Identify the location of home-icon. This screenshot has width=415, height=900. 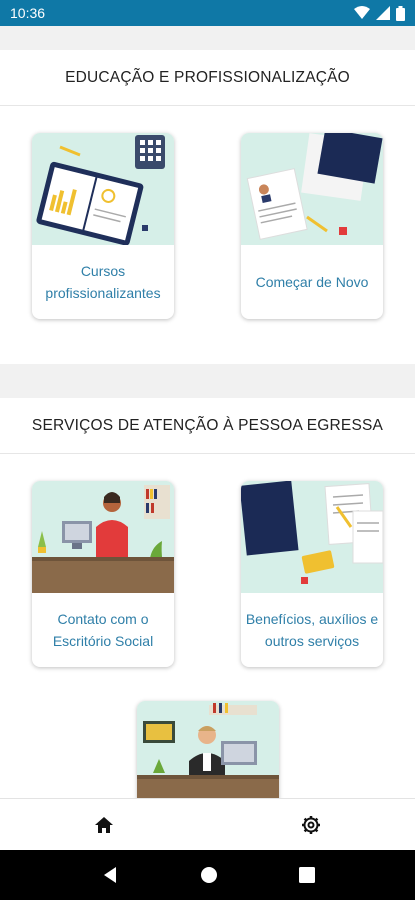
(103, 824).